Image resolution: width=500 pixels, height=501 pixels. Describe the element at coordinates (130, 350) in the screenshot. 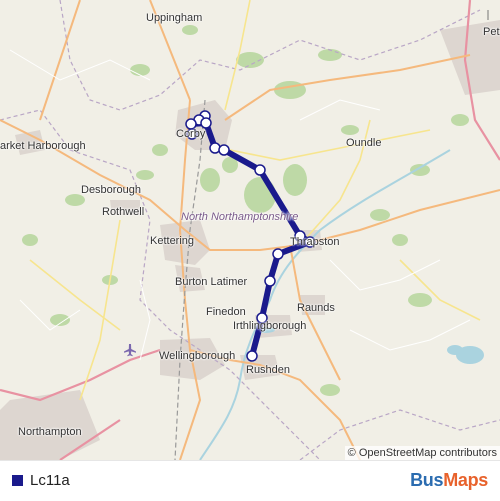

I see `airplane-icon` at that location.